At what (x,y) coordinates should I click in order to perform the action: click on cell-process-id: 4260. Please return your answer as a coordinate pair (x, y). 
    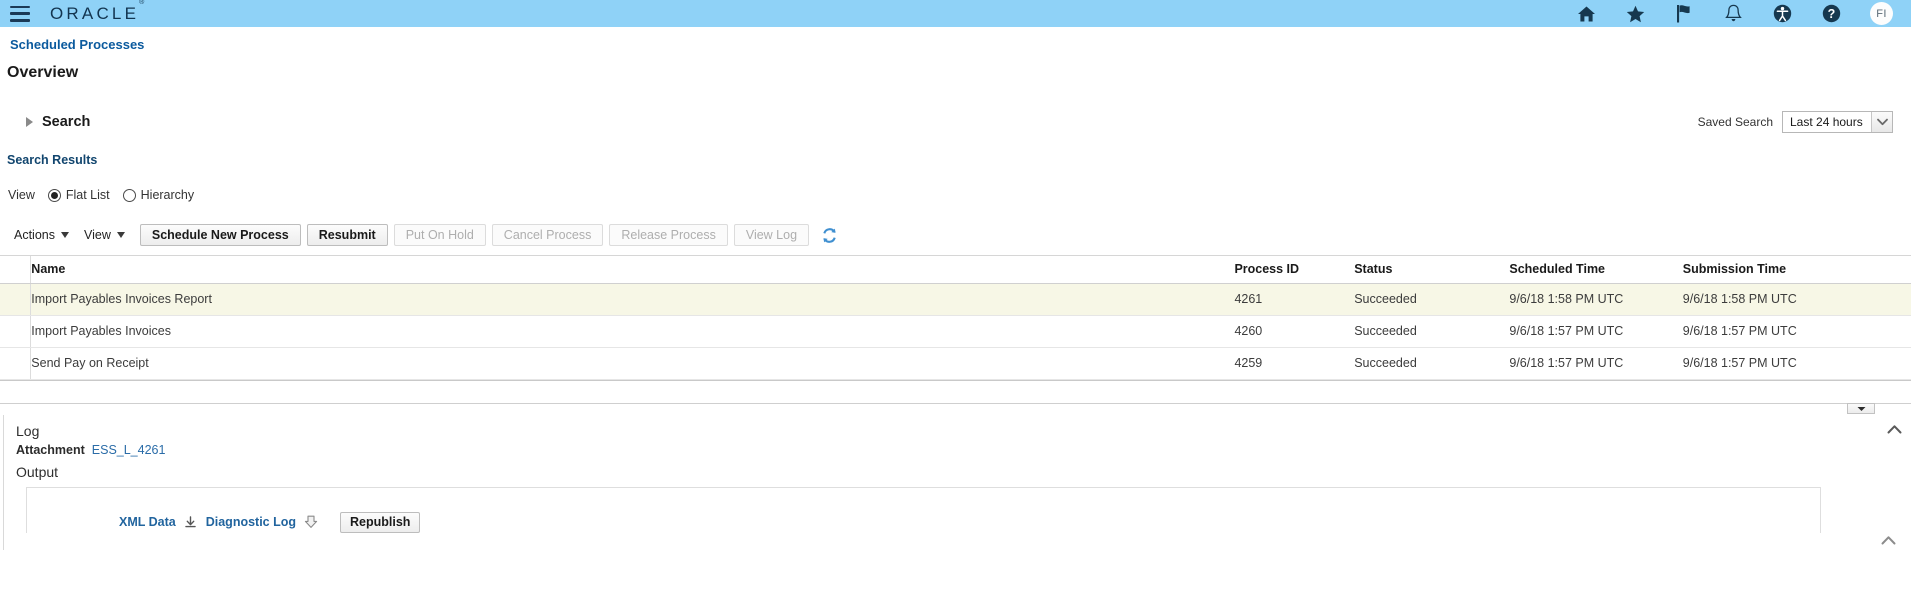
    Looking at the image, I should click on (1294, 331).